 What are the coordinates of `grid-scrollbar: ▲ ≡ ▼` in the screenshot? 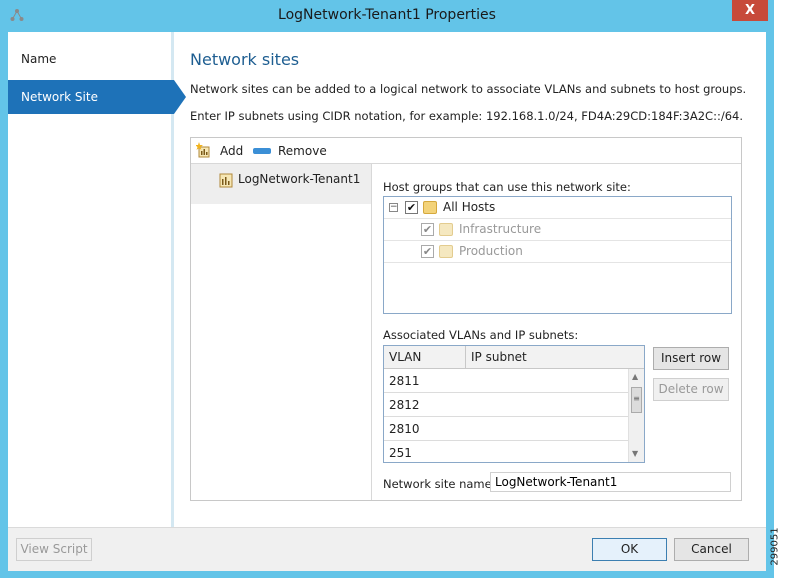 It's located at (636, 415).